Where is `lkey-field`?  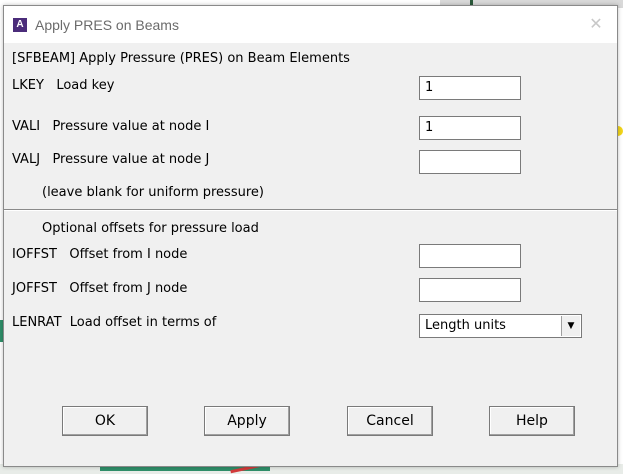 lkey-field is located at coordinates (470, 88).